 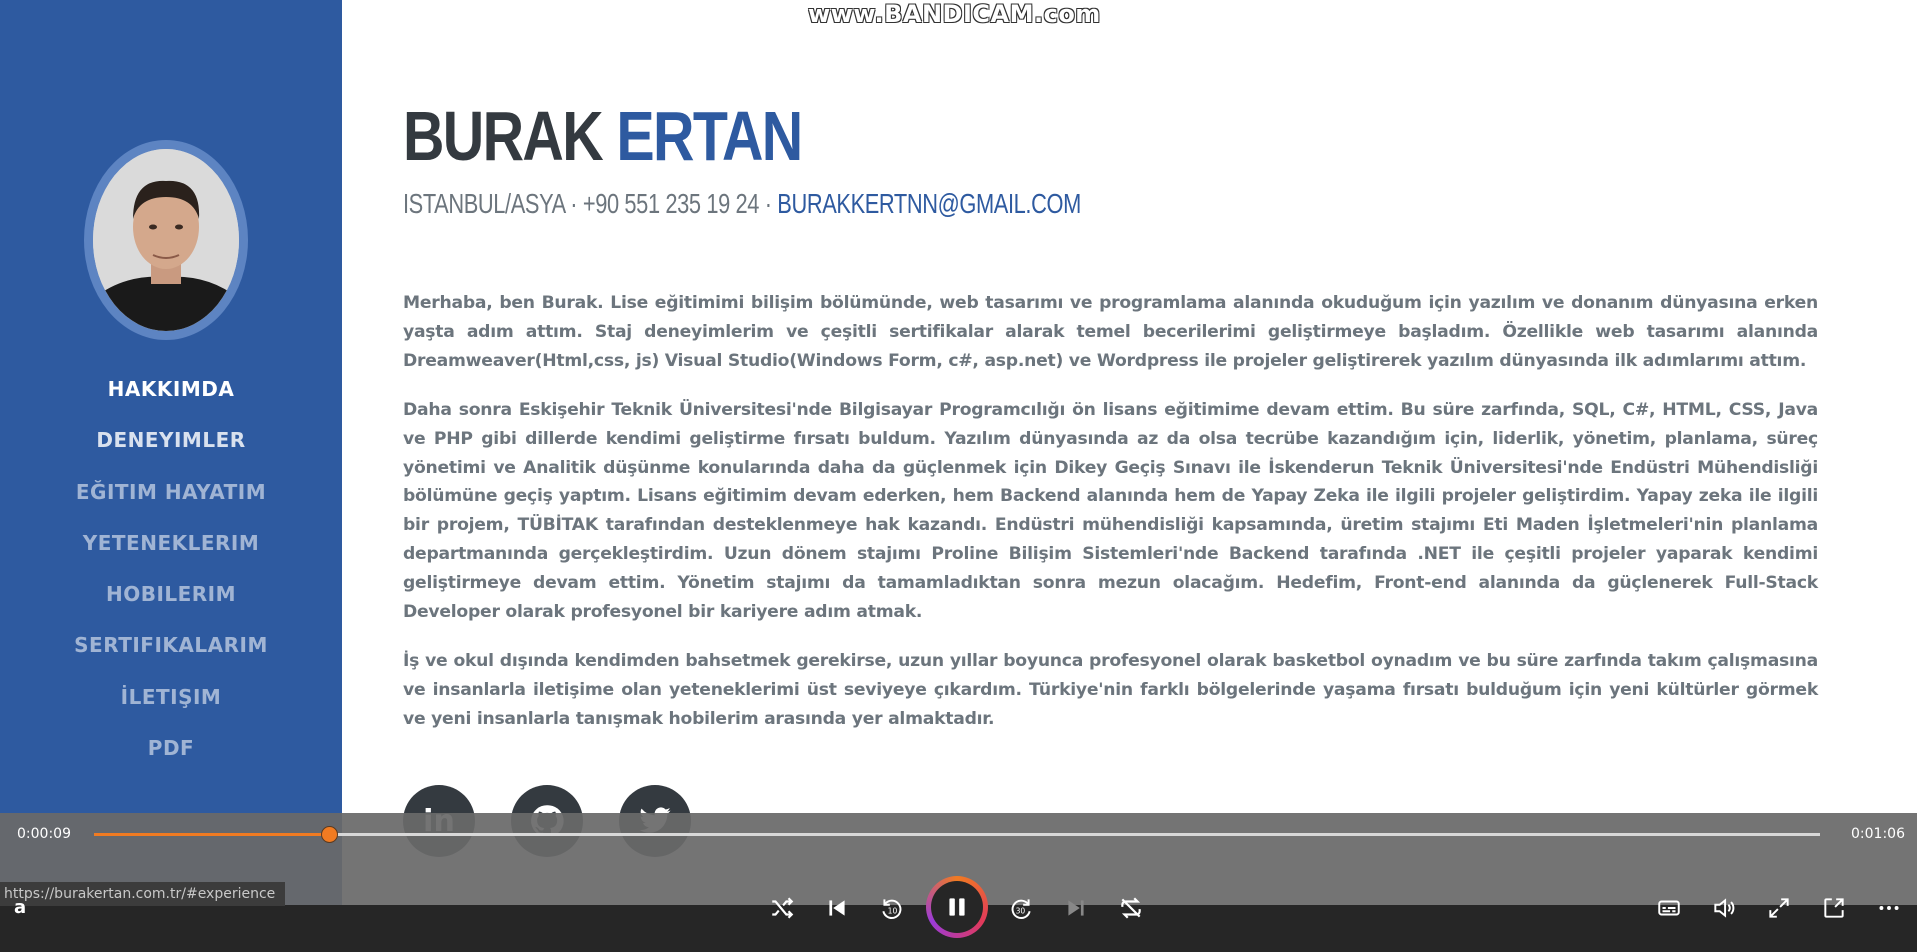 What do you see at coordinates (171, 448) in the screenshot?
I see `nav-item-deneyimler: DENEYIMLER` at bounding box center [171, 448].